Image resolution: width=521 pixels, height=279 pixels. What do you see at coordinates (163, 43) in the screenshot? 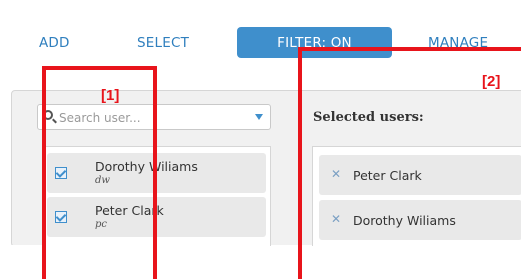
I see `select-tab: SELECT` at bounding box center [163, 43].